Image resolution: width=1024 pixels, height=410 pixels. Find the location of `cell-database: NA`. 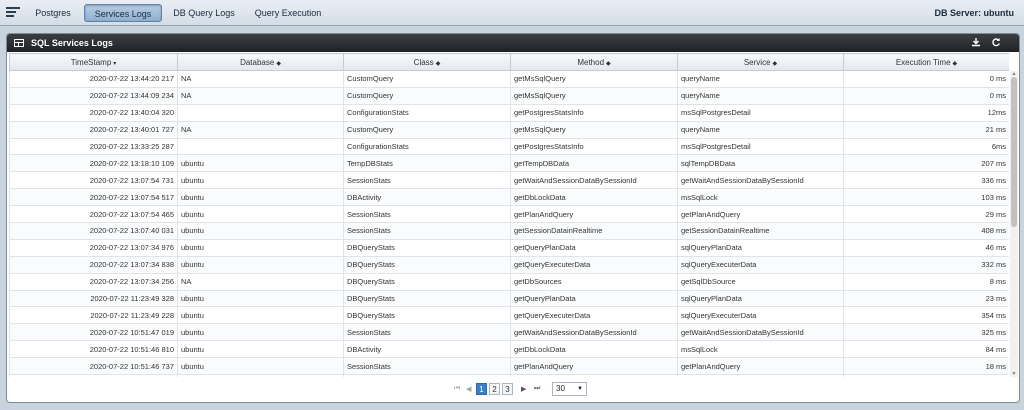

cell-database: NA is located at coordinates (260, 79).